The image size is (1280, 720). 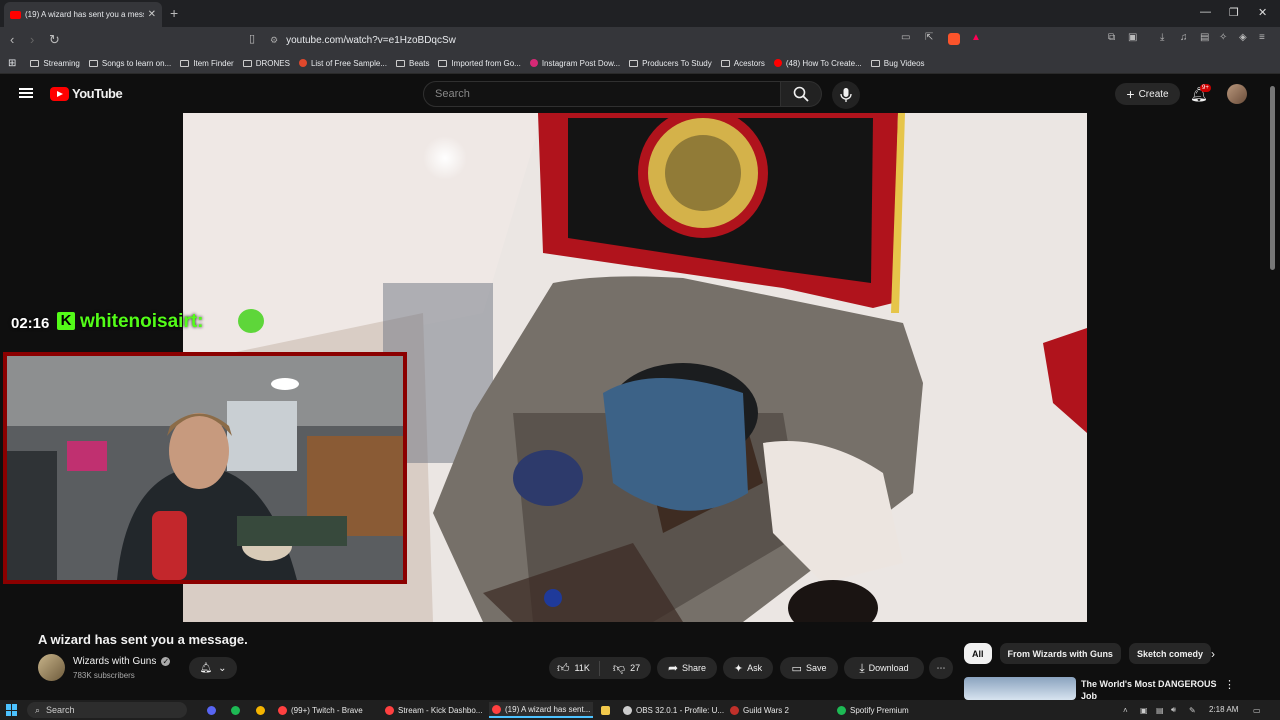 I want to click on more-actions-button: ⋯, so click(x=941, y=668).